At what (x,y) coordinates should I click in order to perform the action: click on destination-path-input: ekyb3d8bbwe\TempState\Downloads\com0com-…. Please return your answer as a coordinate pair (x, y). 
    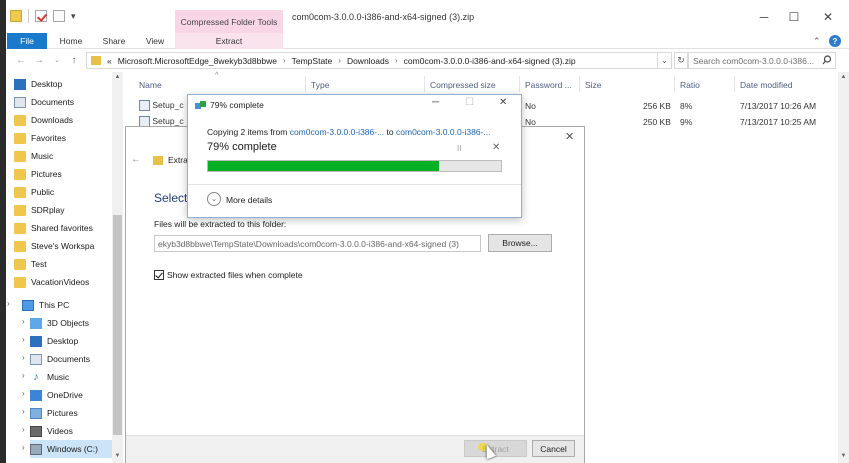
    Looking at the image, I should click on (317, 243).